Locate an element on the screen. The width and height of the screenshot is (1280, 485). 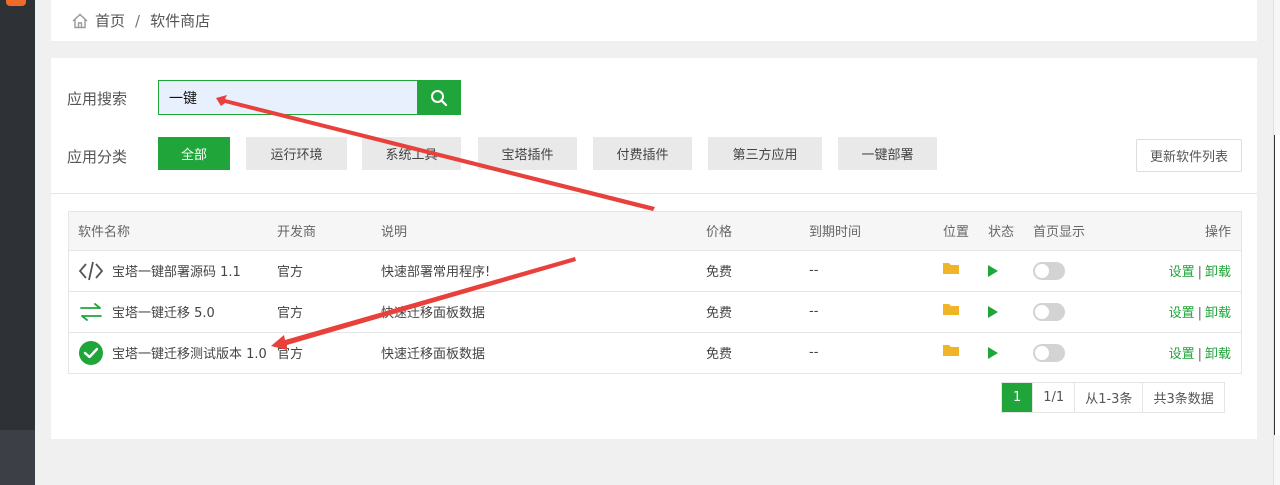
transfer-icon is located at coordinates (91, 312).